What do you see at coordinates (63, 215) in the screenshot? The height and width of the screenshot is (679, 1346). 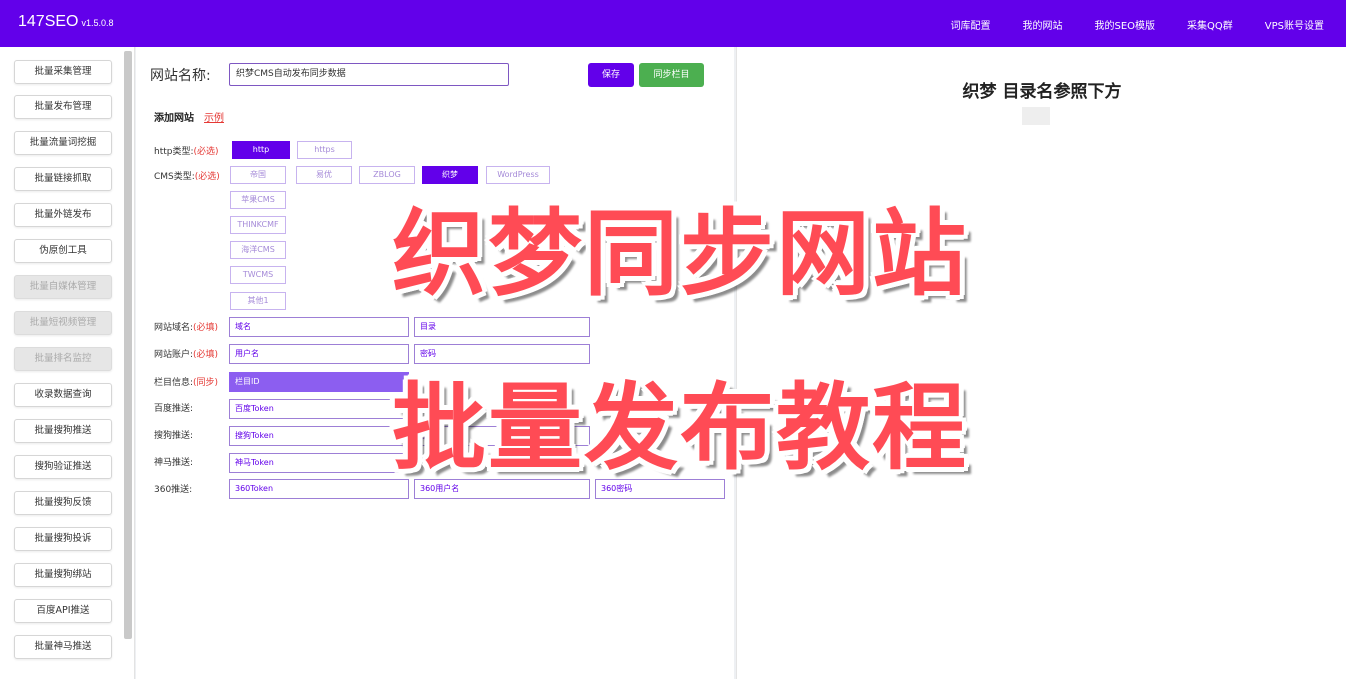 I see `sidebar-item-backlink-publish: 批量外链发布` at bounding box center [63, 215].